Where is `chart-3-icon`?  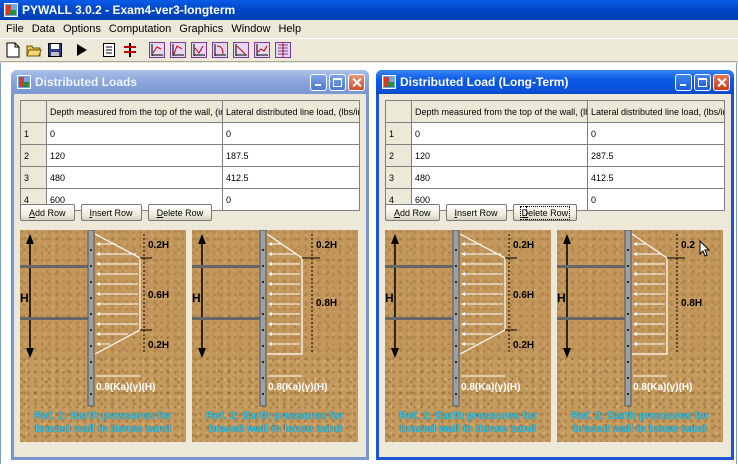 chart-3-icon is located at coordinates (199, 50).